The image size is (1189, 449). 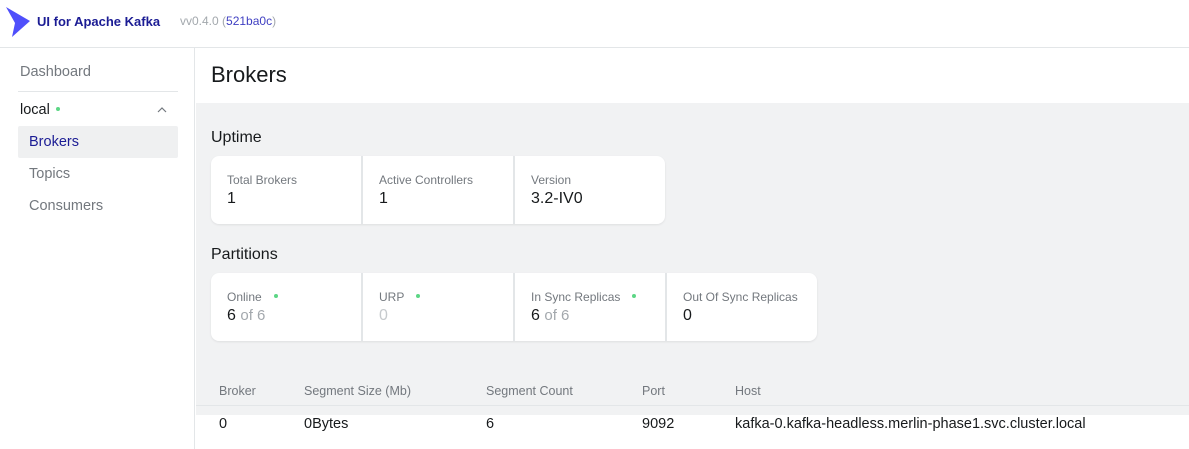 I want to click on metric-label-row: Online, so click(x=286, y=297).